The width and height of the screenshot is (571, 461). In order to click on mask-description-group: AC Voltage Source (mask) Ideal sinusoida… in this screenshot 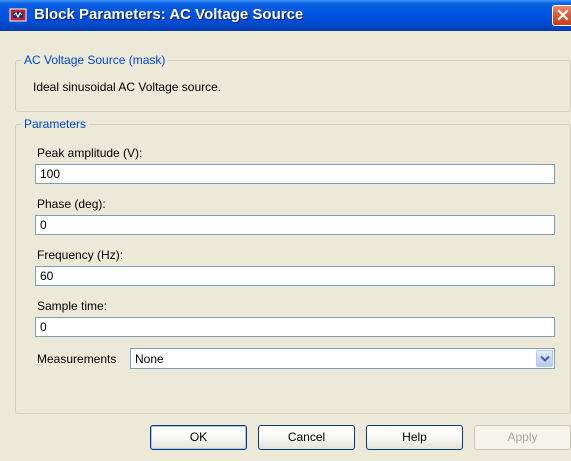, I will do `click(293, 82)`.